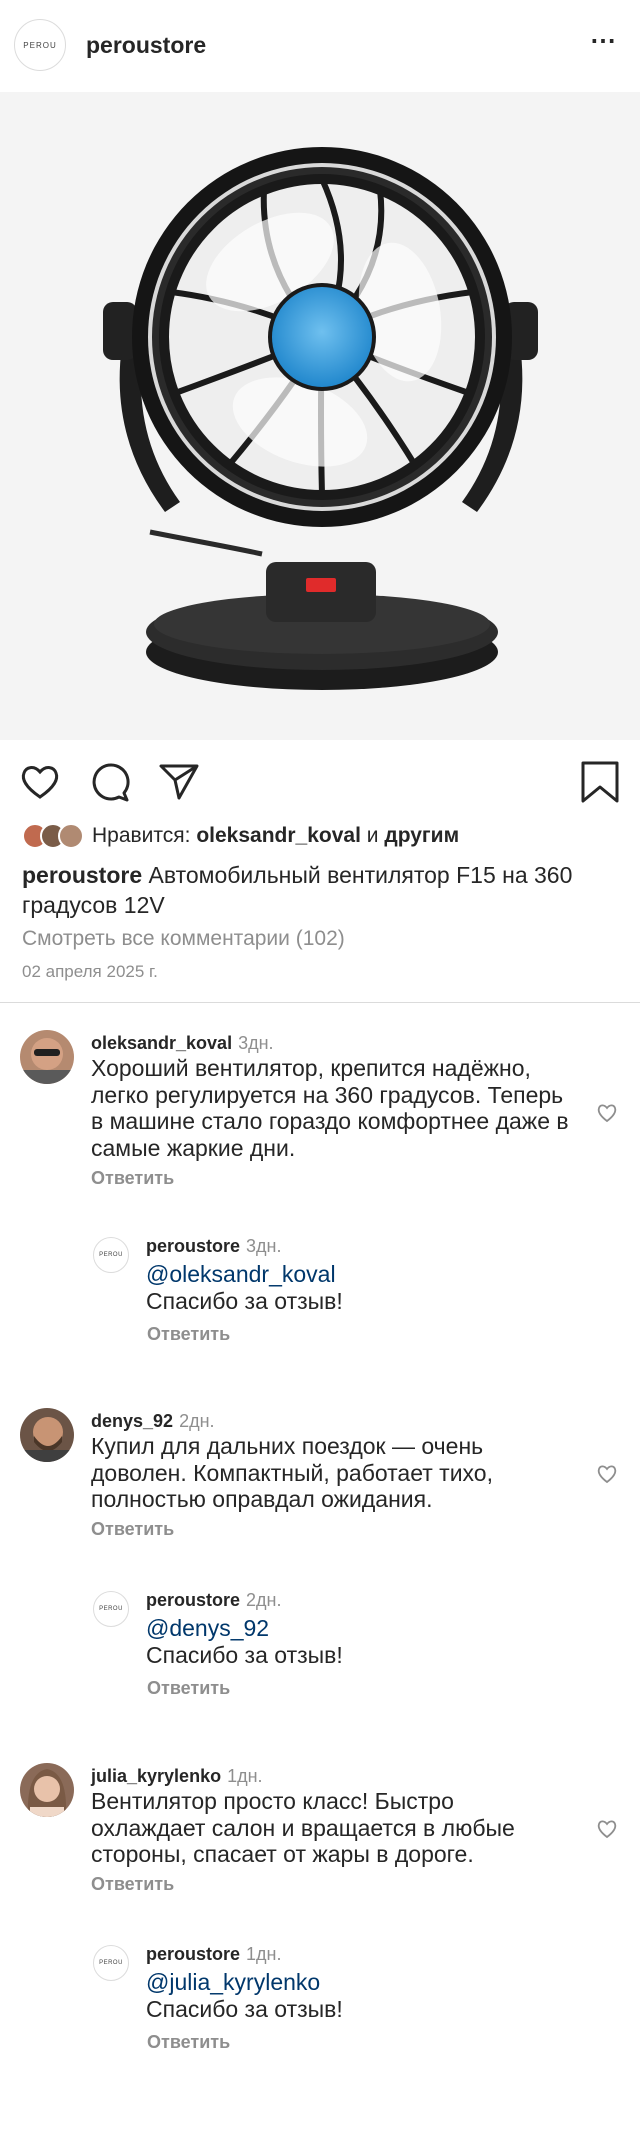 The height and width of the screenshot is (2133, 640). I want to click on reply-text: @julia_kyrylenko Спасибо за отзыв!, so click(244, 1995).